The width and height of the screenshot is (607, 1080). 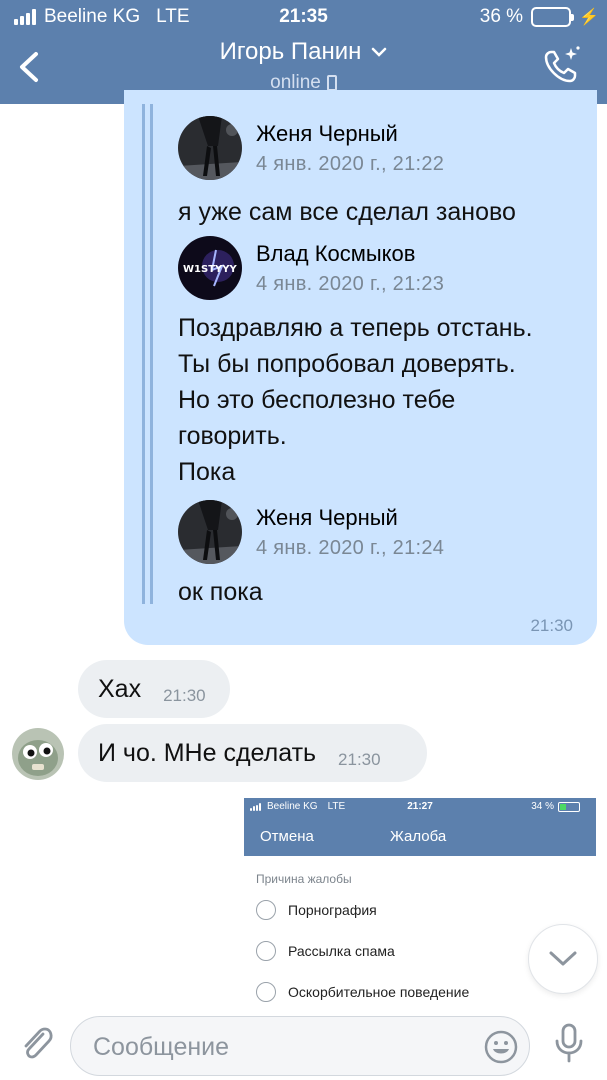 I want to click on forward-date: 4 янв. 2020 г., 21:22, so click(x=350, y=163).